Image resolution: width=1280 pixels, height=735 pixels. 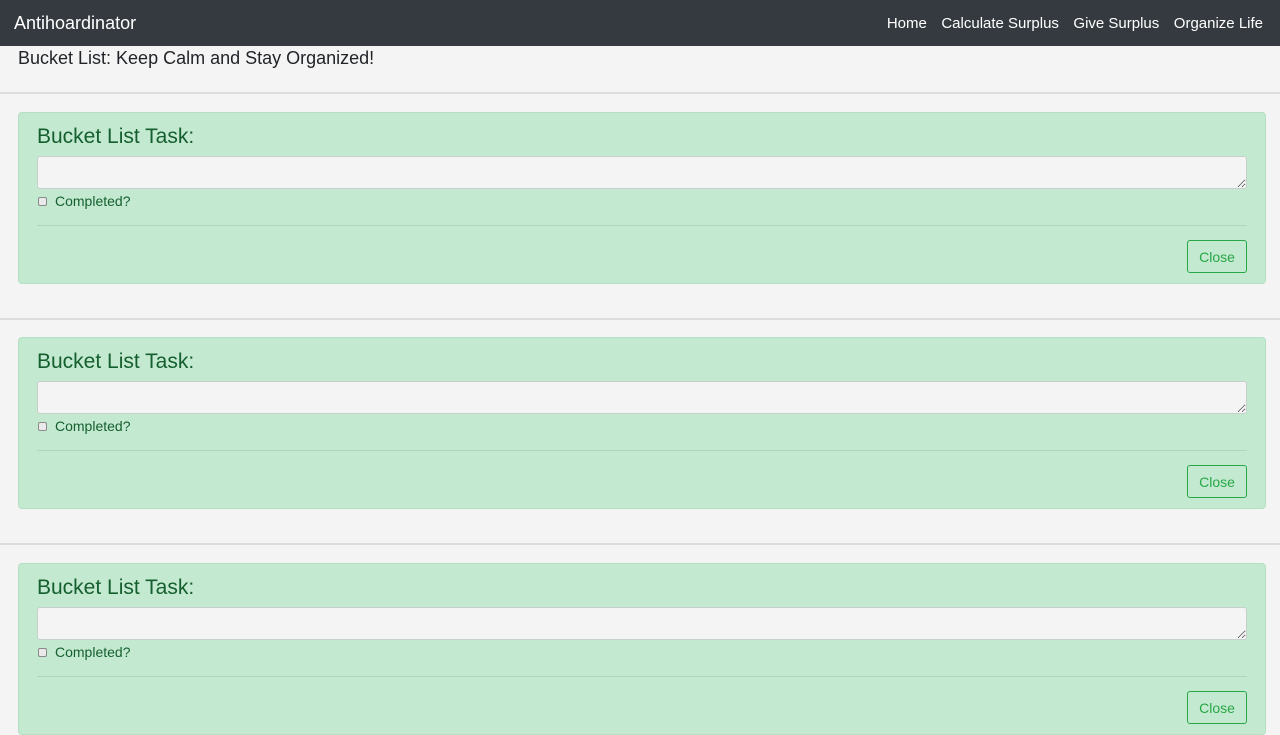 What do you see at coordinates (1116, 23) in the screenshot?
I see `nav-link-give-surplus: Give Surplus` at bounding box center [1116, 23].